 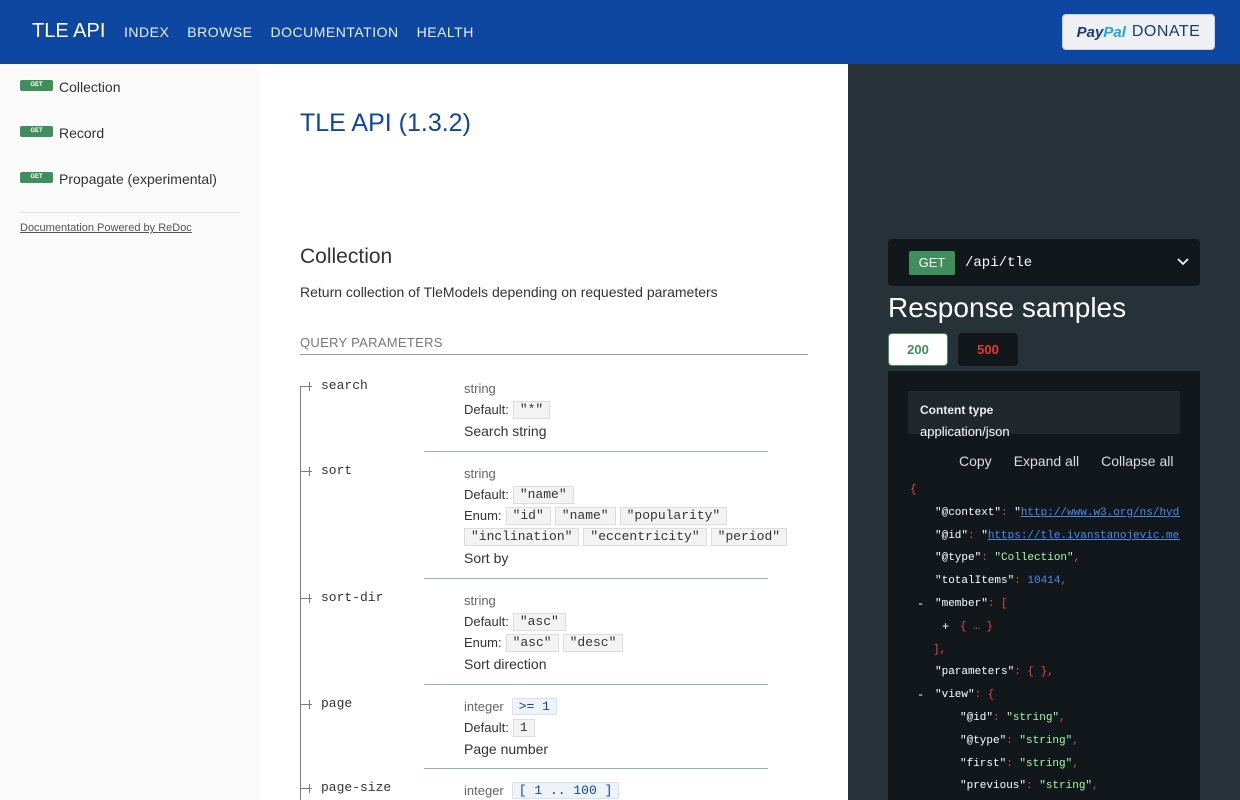 I want to click on json-token: "first", so click(x=983, y=763).